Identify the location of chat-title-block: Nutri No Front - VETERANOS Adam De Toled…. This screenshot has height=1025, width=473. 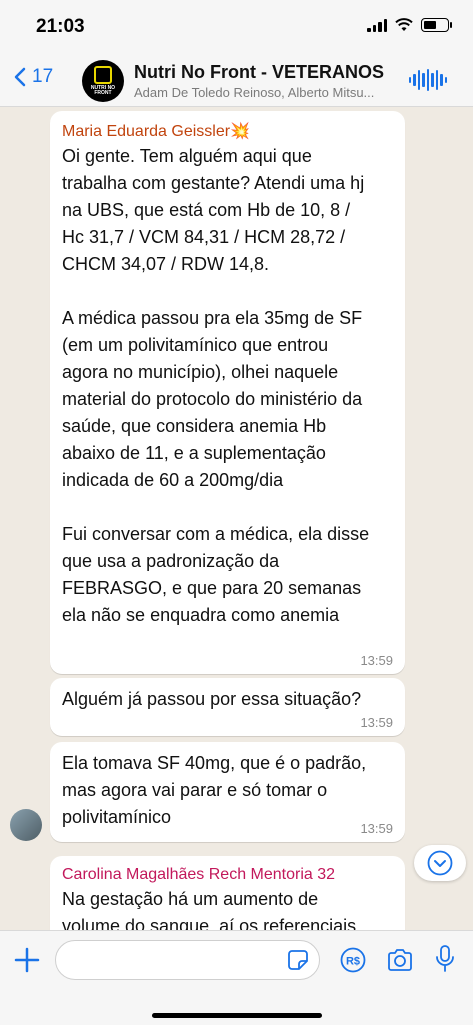
(269, 81).